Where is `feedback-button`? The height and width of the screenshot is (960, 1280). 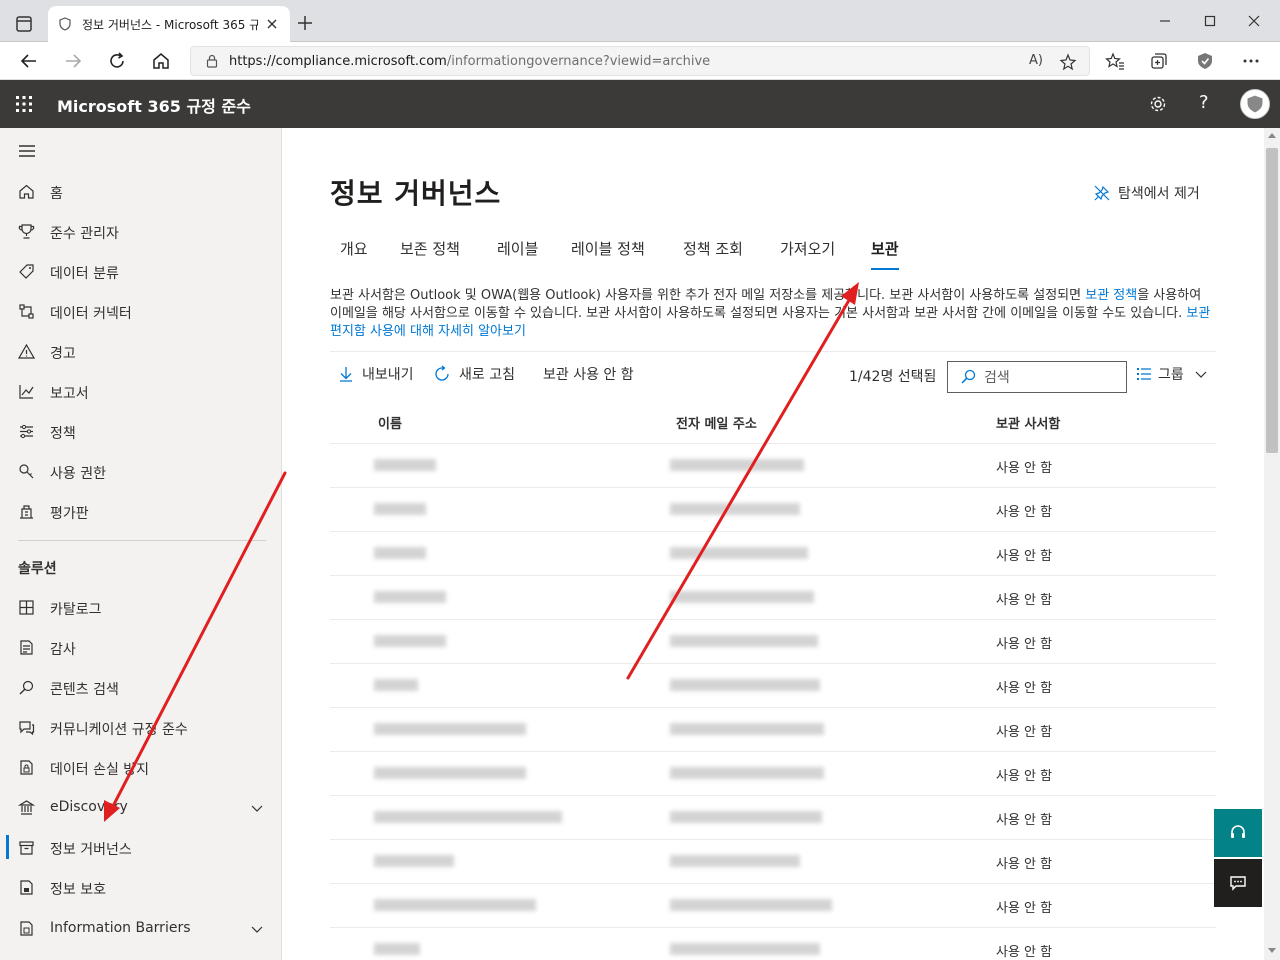 feedback-button is located at coordinates (1238, 883).